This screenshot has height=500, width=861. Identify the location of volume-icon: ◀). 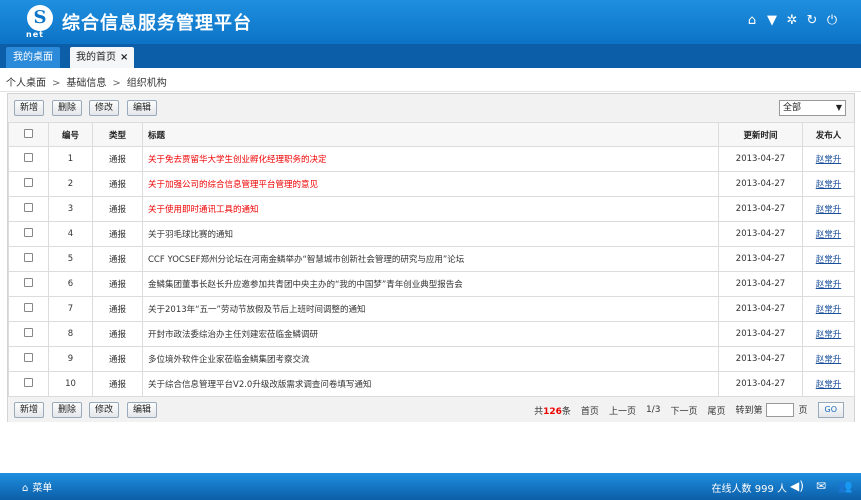
(797, 486).